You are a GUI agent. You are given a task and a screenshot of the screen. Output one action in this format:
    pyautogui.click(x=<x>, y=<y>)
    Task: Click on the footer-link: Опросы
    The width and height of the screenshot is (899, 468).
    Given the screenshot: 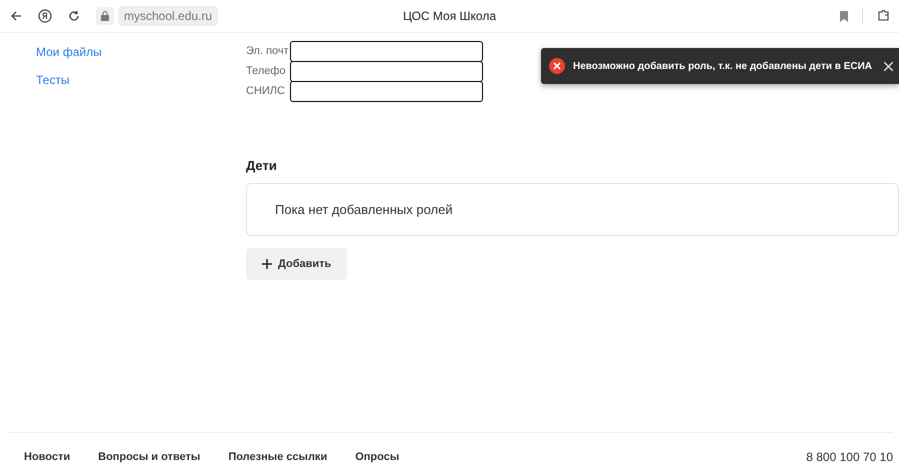 What is the action you would take?
    pyautogui.click(x=377, y=456)
    